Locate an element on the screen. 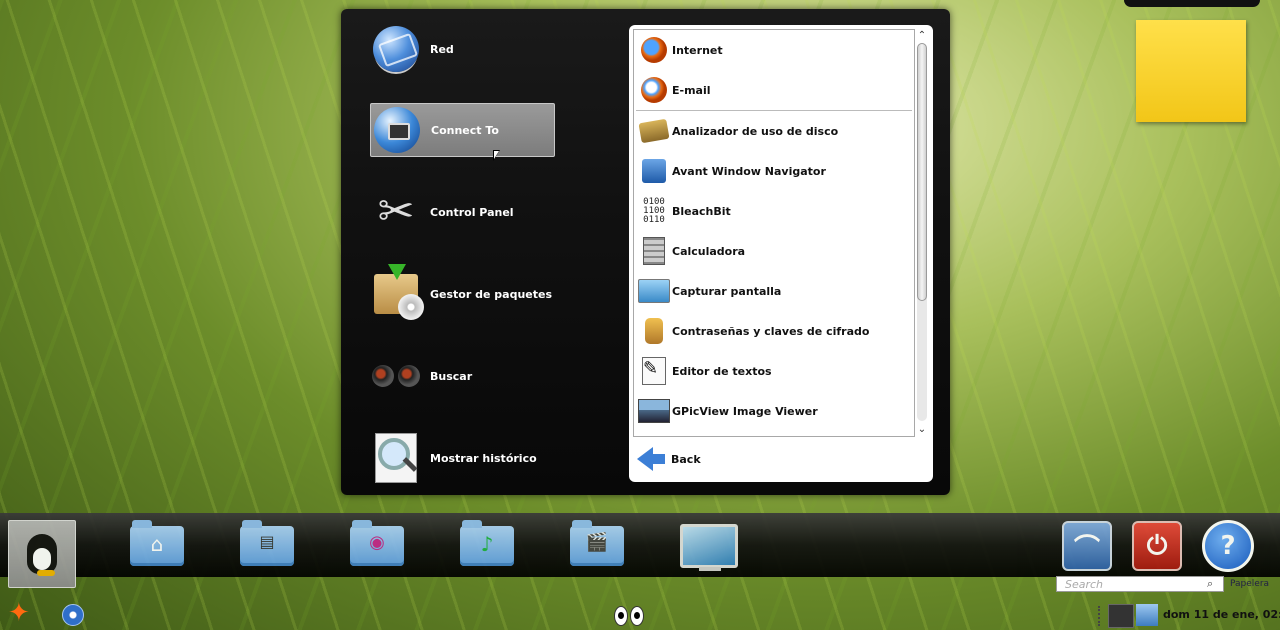  trash-label: Papelera is located at coordinates (1249, 584).